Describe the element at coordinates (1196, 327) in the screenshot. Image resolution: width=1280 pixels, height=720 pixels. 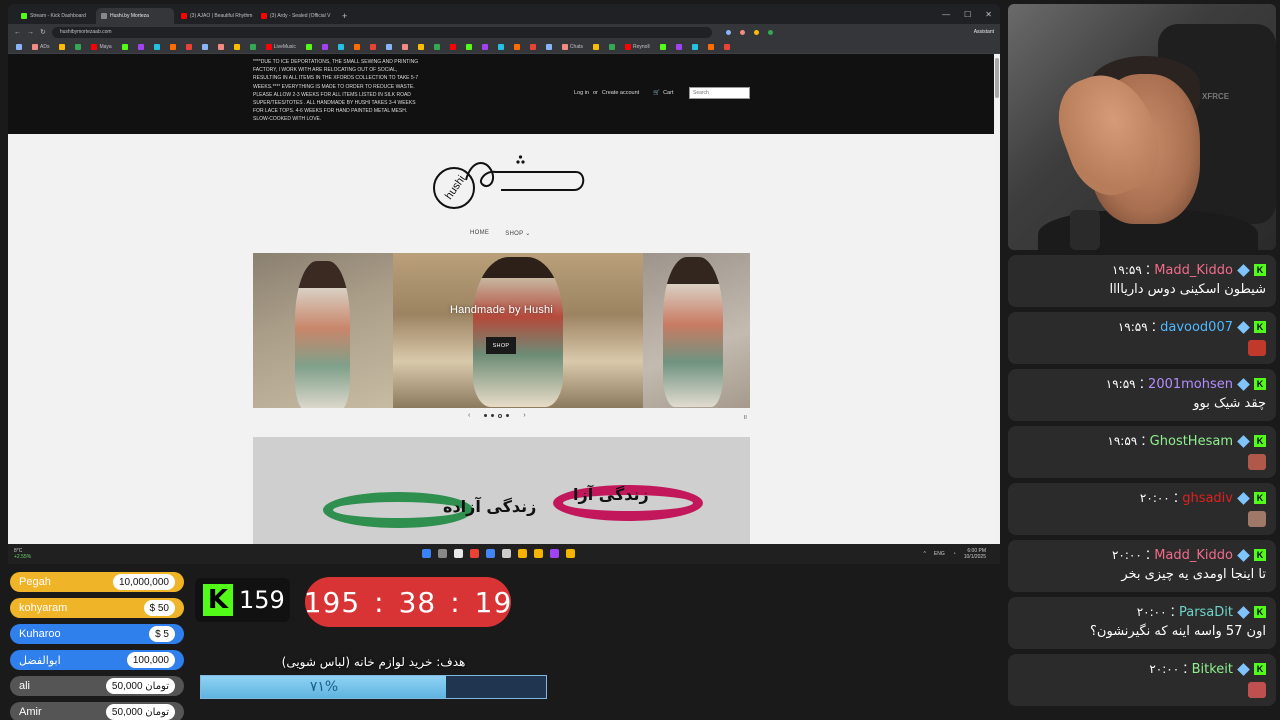
I see `chat-username: davood007` at that location.